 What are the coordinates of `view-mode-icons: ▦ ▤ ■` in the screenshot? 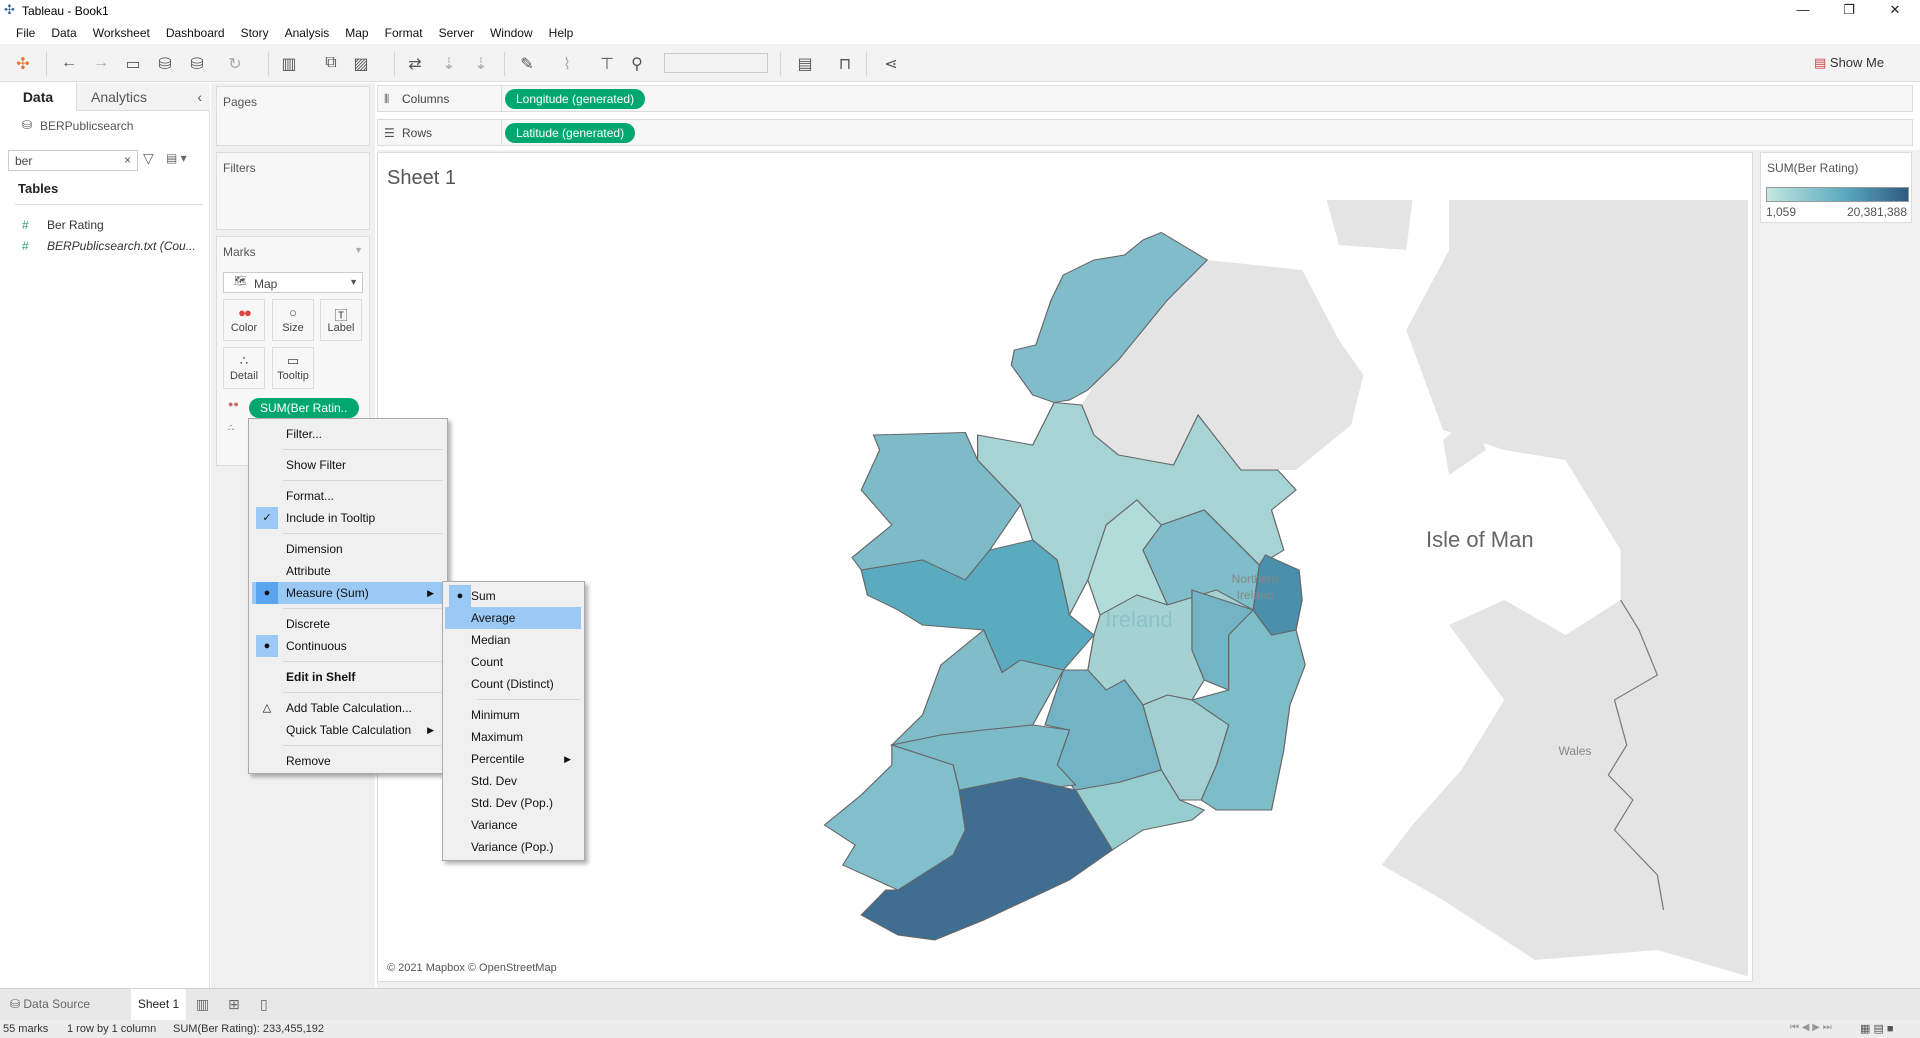 It's located at (1877, 1028).